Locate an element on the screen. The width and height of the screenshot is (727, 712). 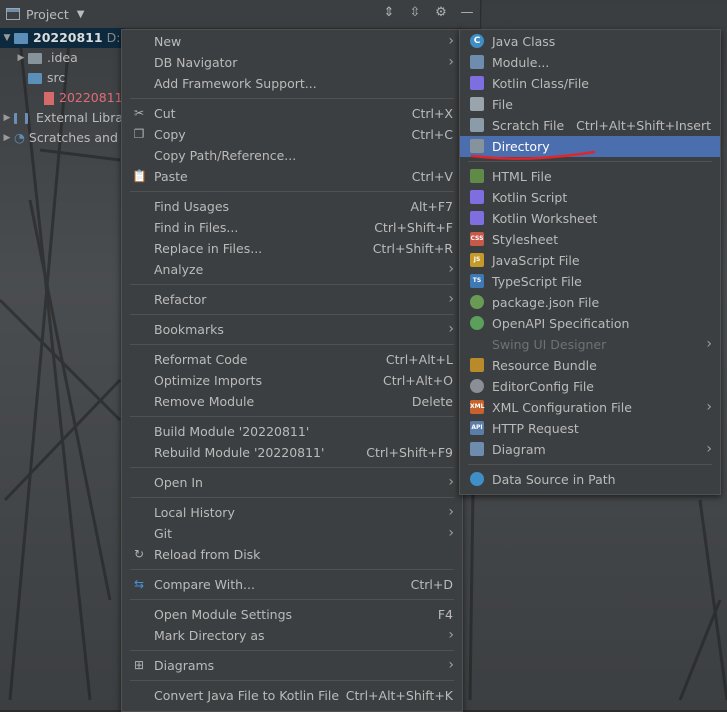
menu-item-analyze: Analyze › is located at coordinates (292, 269).